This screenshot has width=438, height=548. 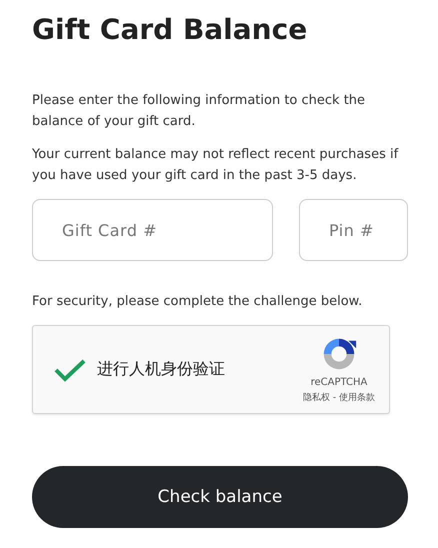 I want to click on checkmark-icon, so click(x=70, y=370).